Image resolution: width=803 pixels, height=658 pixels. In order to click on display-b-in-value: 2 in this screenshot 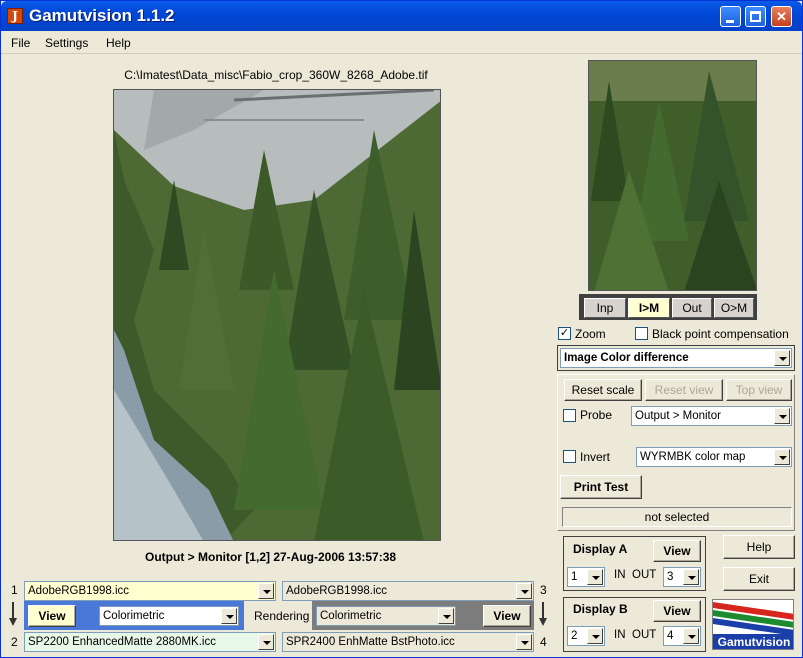, I will do `click(574, 636)`.